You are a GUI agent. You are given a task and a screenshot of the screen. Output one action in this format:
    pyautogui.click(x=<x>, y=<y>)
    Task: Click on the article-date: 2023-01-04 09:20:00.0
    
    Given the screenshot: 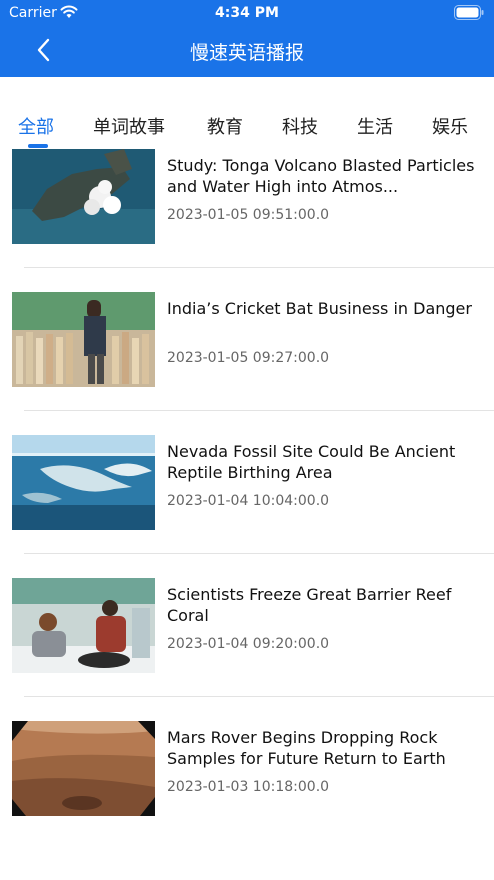 What is the action you would take?
    pyautogui.click(x=248, y=644)
    